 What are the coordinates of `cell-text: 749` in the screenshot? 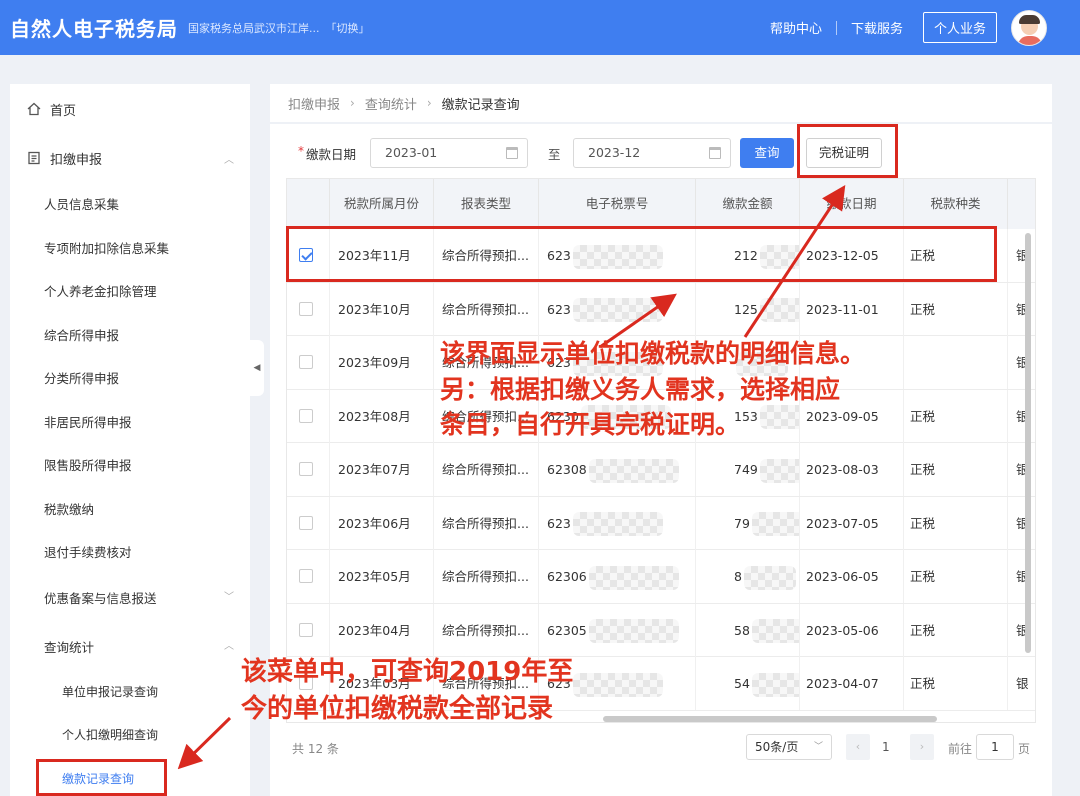 It's located at (746, 469).